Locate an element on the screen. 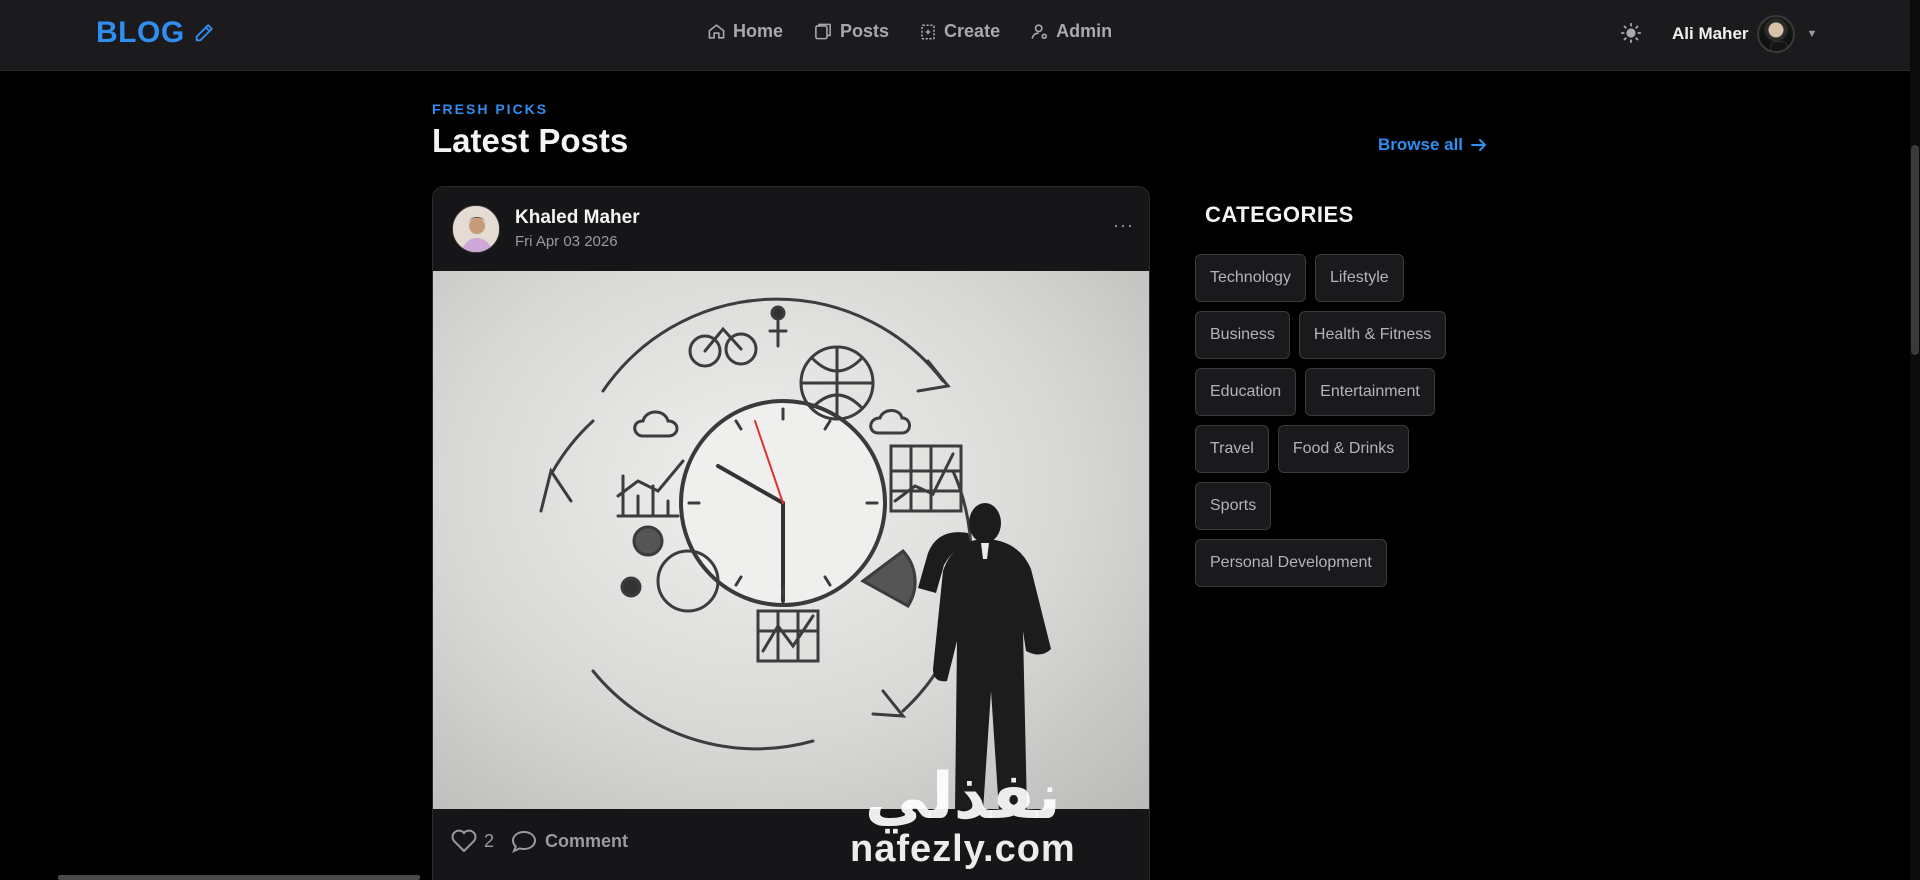 The image size is (1920, 880). category-row: Business Health & Fitness is located at coordinates (1345, 335).